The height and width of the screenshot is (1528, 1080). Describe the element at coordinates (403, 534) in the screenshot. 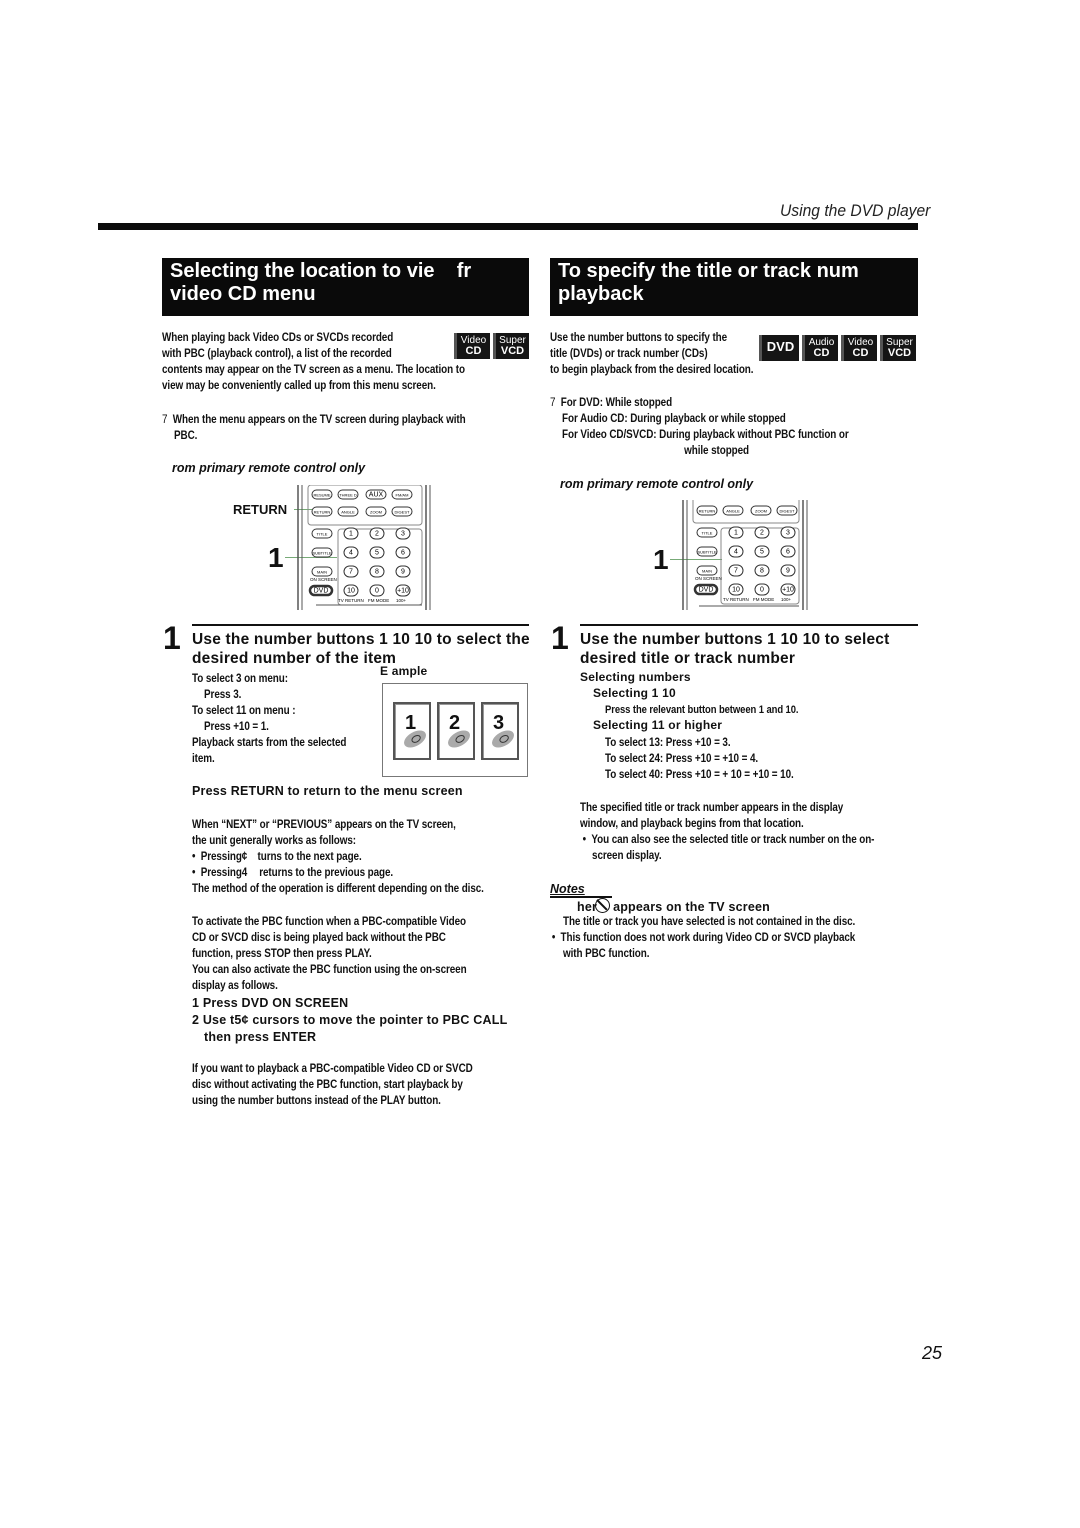

I see `number-button-label: 3` at that location.